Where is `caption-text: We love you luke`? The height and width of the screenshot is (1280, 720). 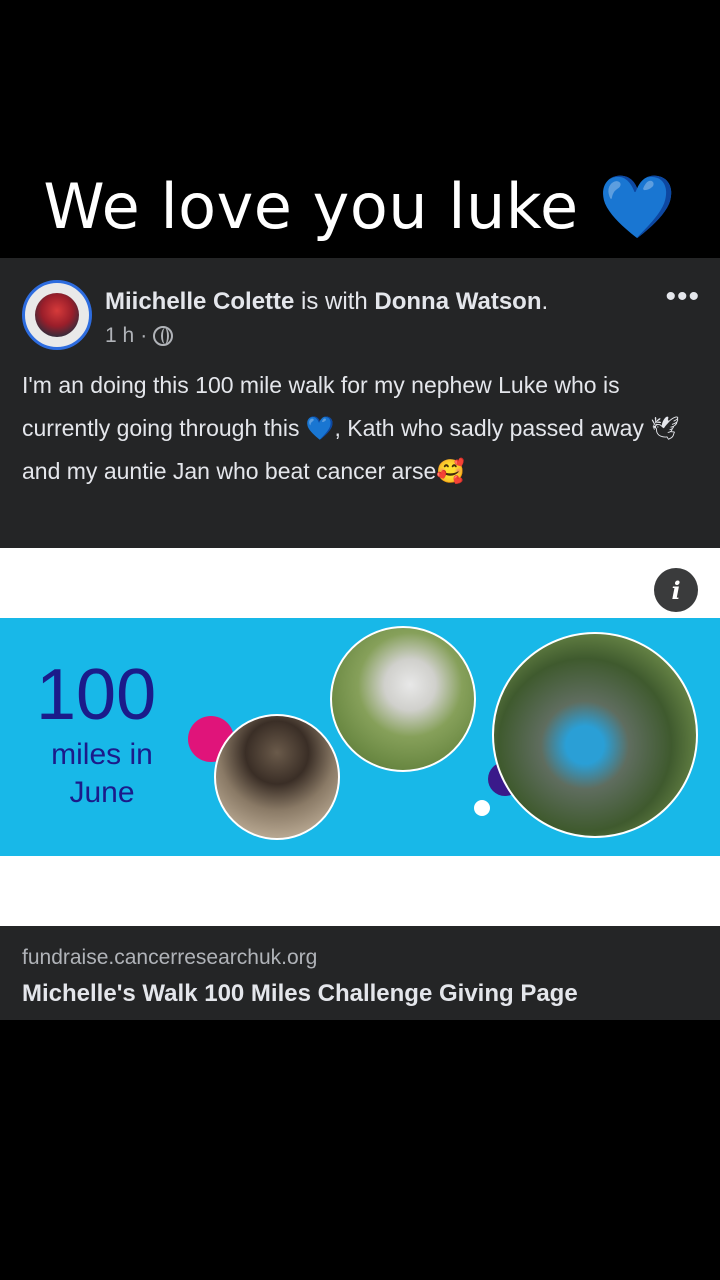
caption-text: We love you luke is located at coordinates (311, 206).